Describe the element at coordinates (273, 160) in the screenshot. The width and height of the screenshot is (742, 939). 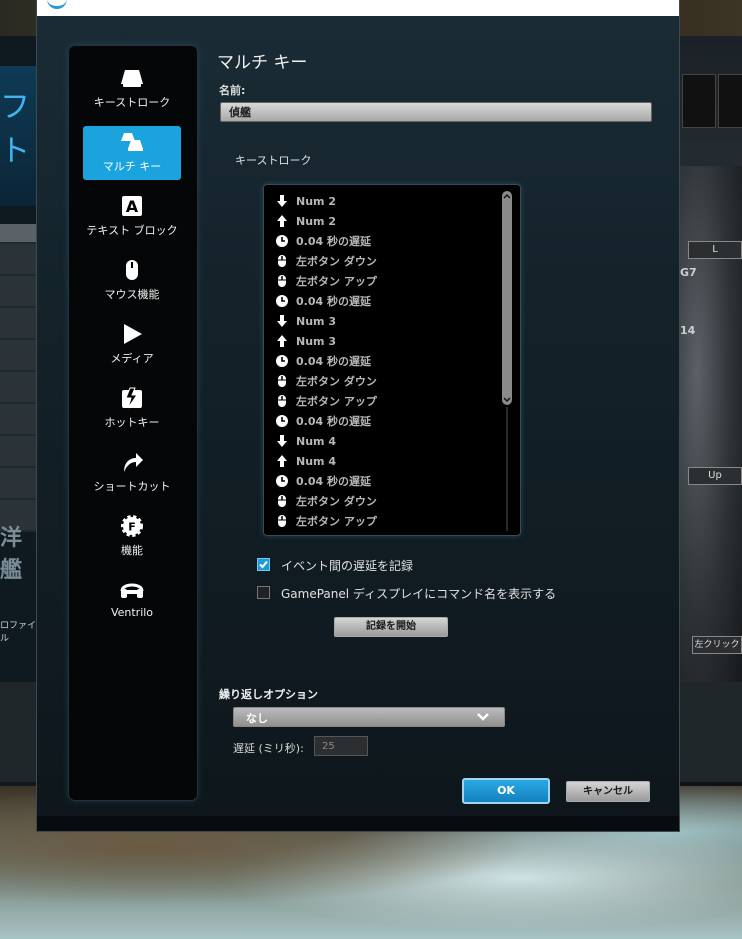
I see `keystroke-section-label: キーストローク` at that location.